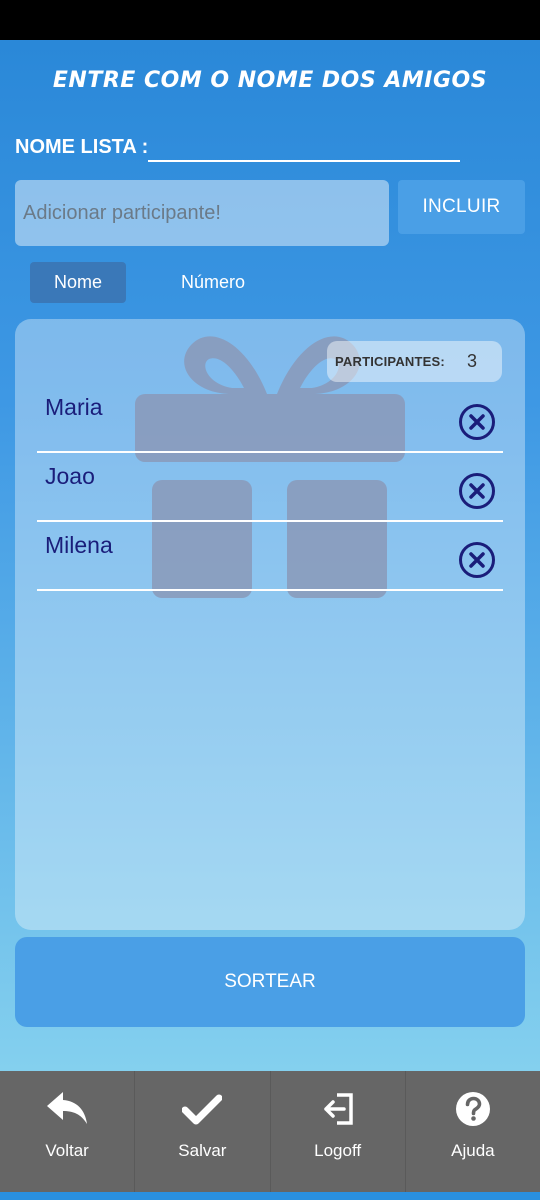 This screenshot has height=1200, width=540. Describe the element at coordinates (473, 1131) in the screenshot. I see `nav-ajuda-button: Ajuda` at that location.